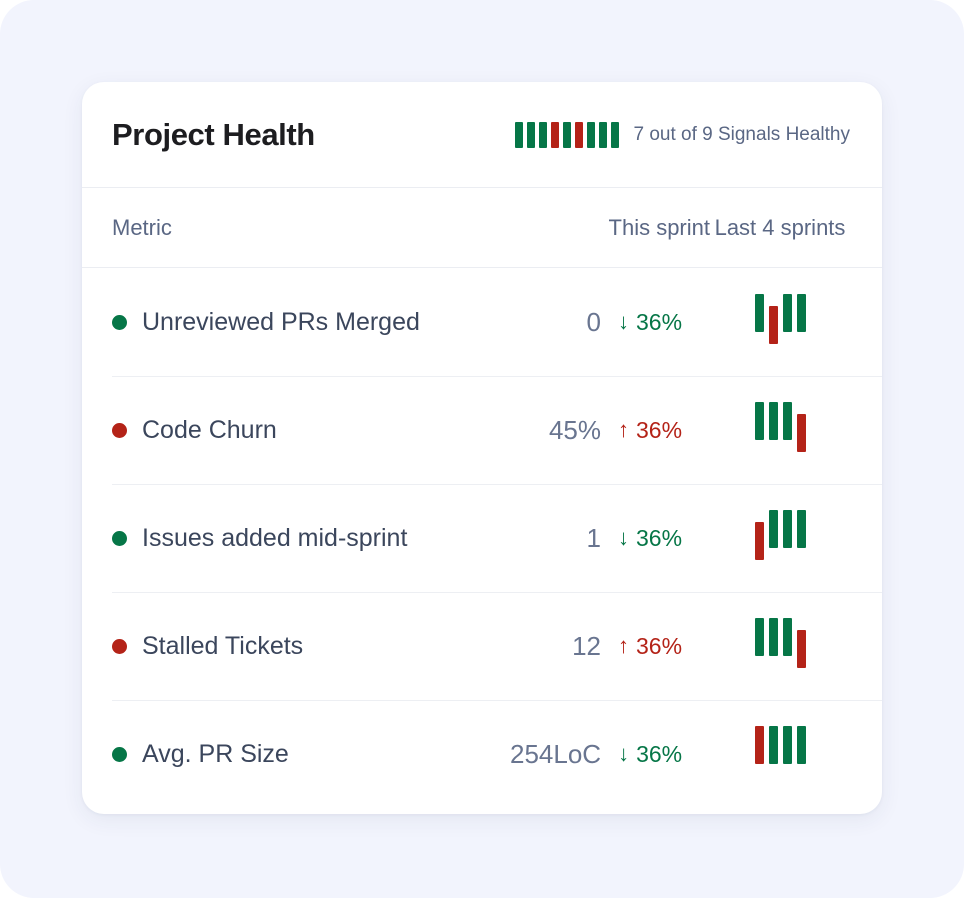 Image resolution: width=964 pixels, height=898 pixels. I want to click on metric-cell: Issues added mid-sprint, so click(311, 538).